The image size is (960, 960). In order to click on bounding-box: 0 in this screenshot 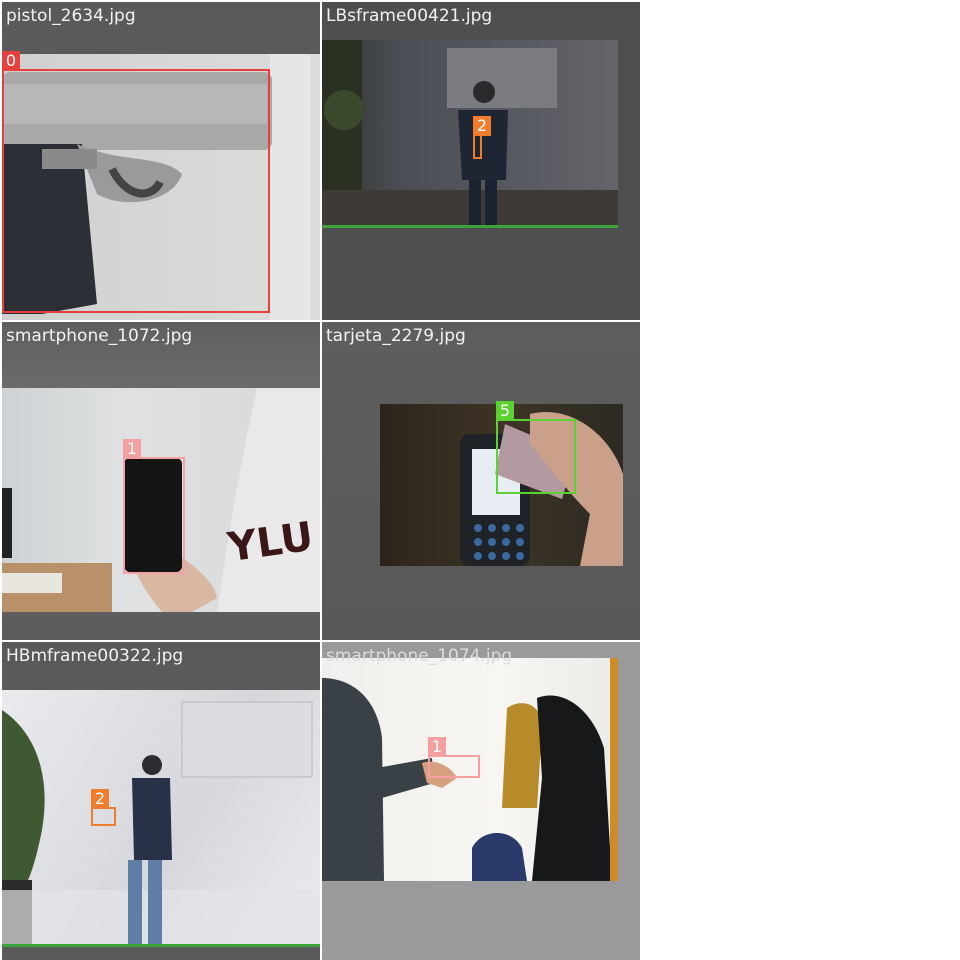, I will do `click(136, 182)`.